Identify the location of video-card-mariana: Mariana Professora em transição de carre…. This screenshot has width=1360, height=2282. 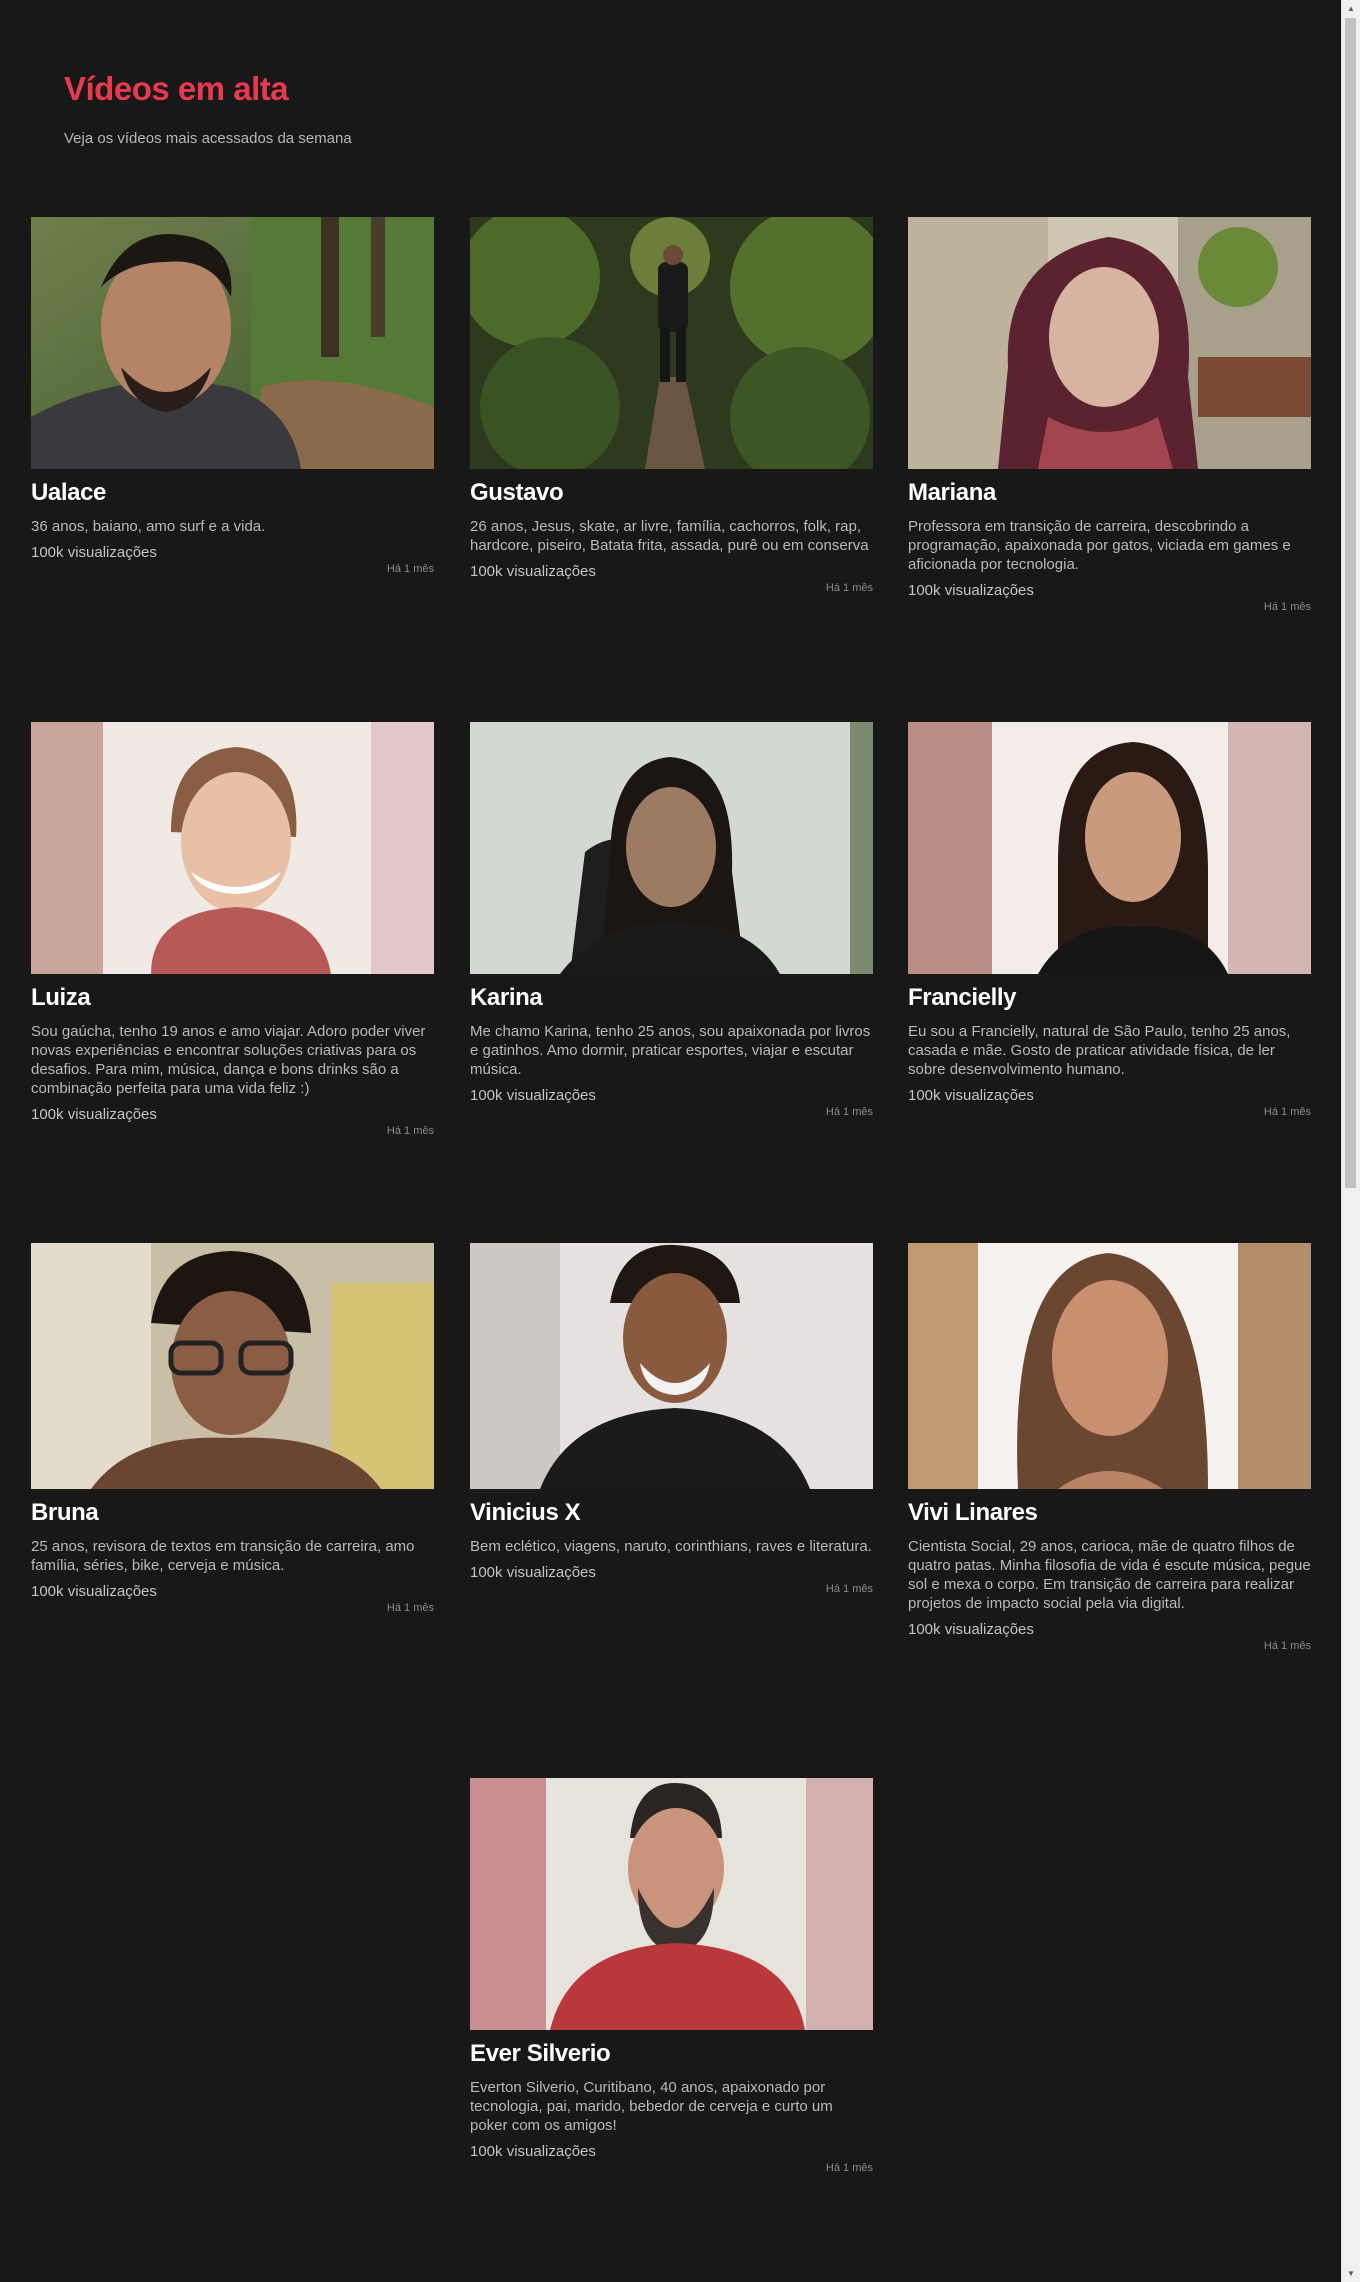
(1109, 415).